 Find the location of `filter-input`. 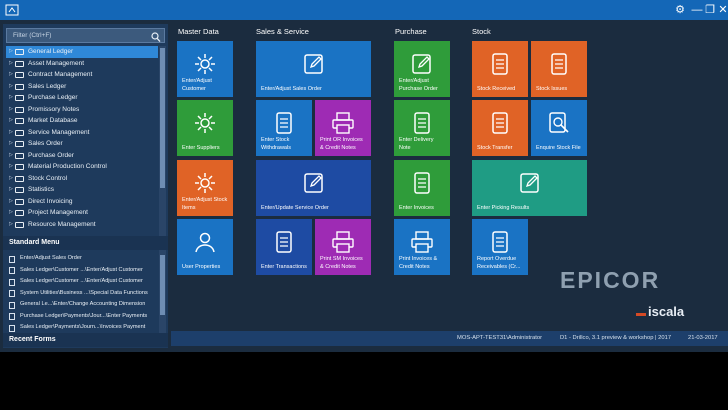

filter-input is located at coordinates (78, 35).